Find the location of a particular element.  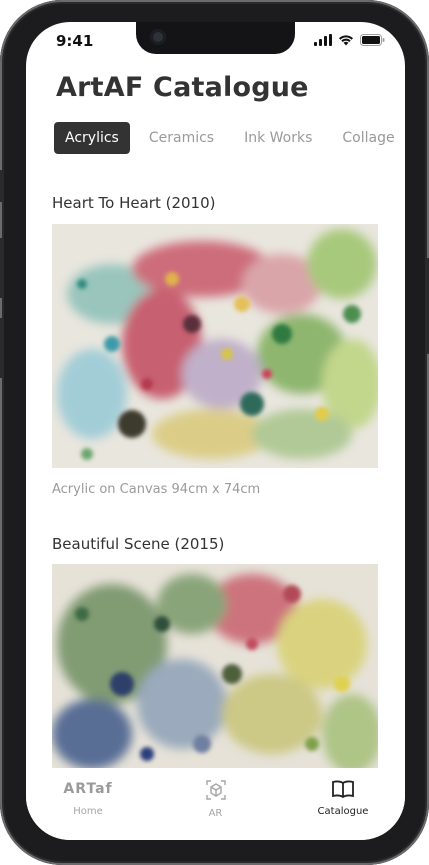

artaf-logo: ARTaf is located at coordinates (88, 789).